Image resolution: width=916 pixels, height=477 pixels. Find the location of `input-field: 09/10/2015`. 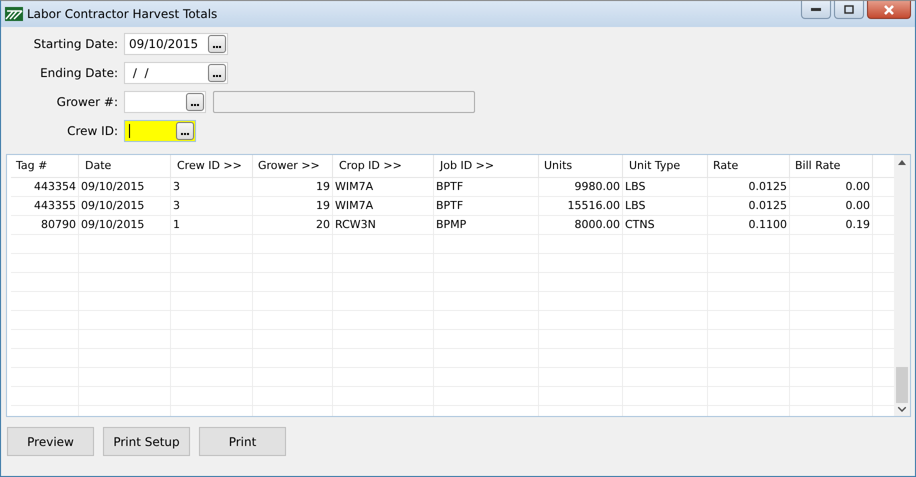

input-field: 09/10/2015 is located at coordinates (176, 44).